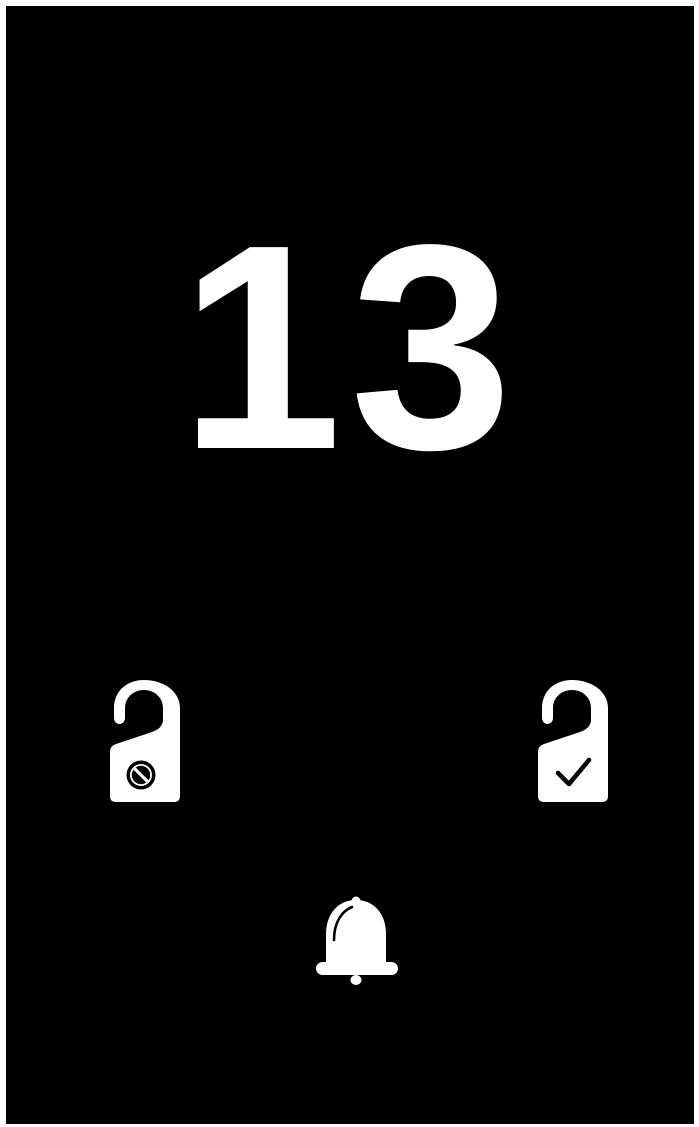 The height and width of the screenshot is (1127, 699). I want to click on bell-icon, so click(357, 940).